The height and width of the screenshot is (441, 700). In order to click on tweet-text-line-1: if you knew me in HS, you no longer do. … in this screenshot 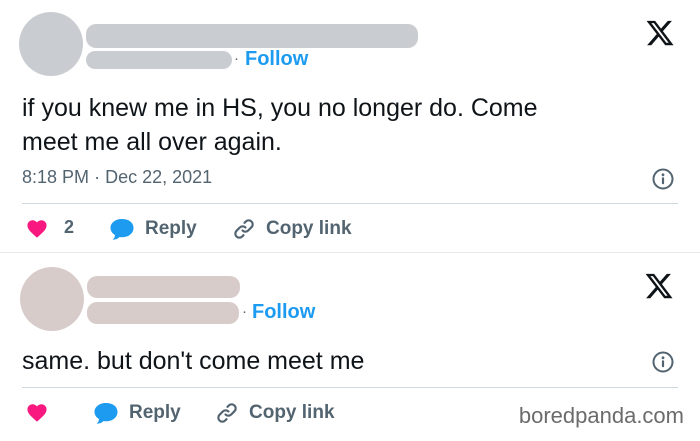, I will do `click(280, 108)`.